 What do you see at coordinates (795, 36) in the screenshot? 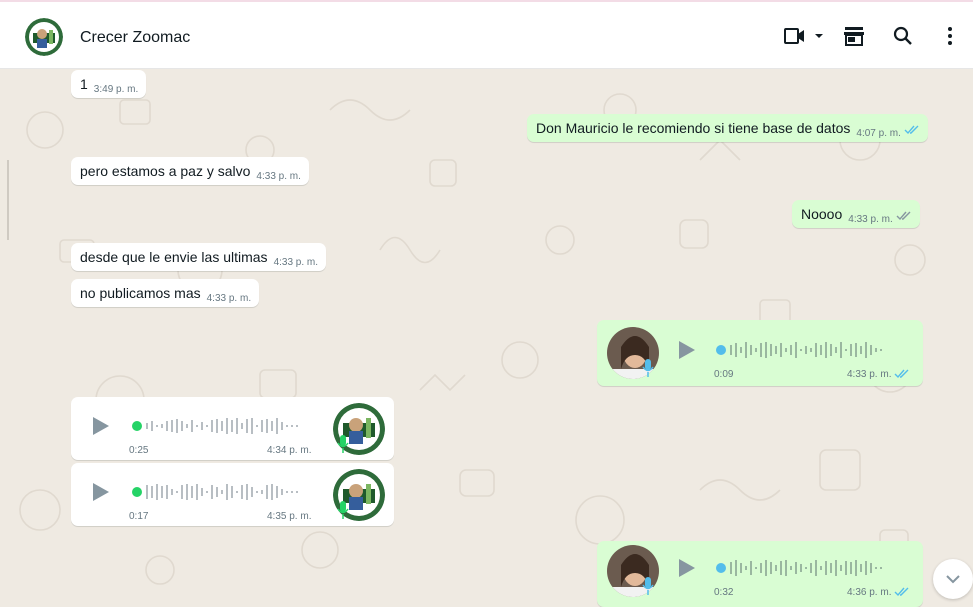
I see `video-call-icon` at bounding box center [795, 36].